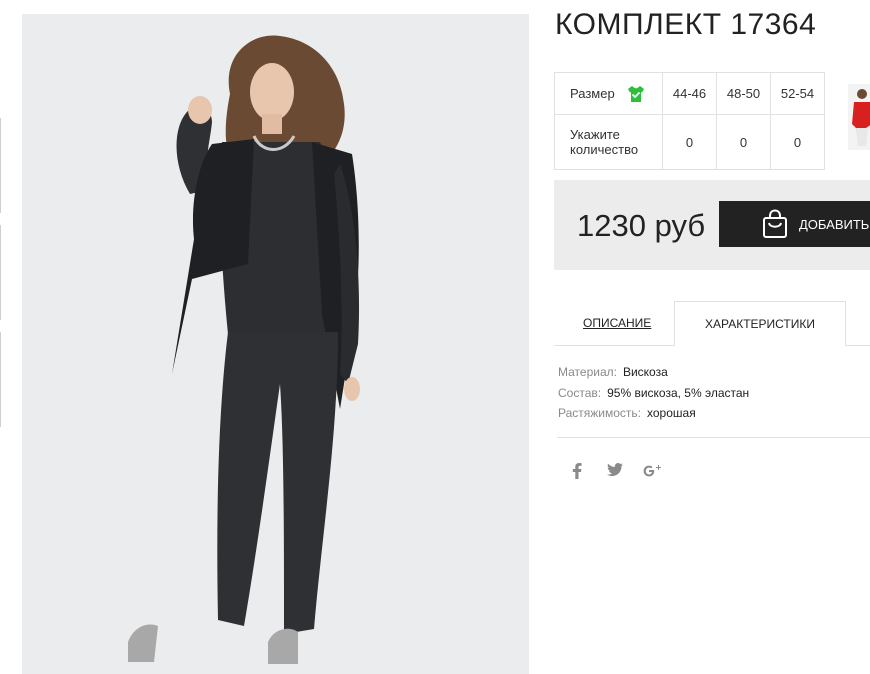 The width and height of the screenshot is (870, 674). I want to click on tab-characteristics: ХАРАКТЕРИСТИКИ, so click(760, 323).